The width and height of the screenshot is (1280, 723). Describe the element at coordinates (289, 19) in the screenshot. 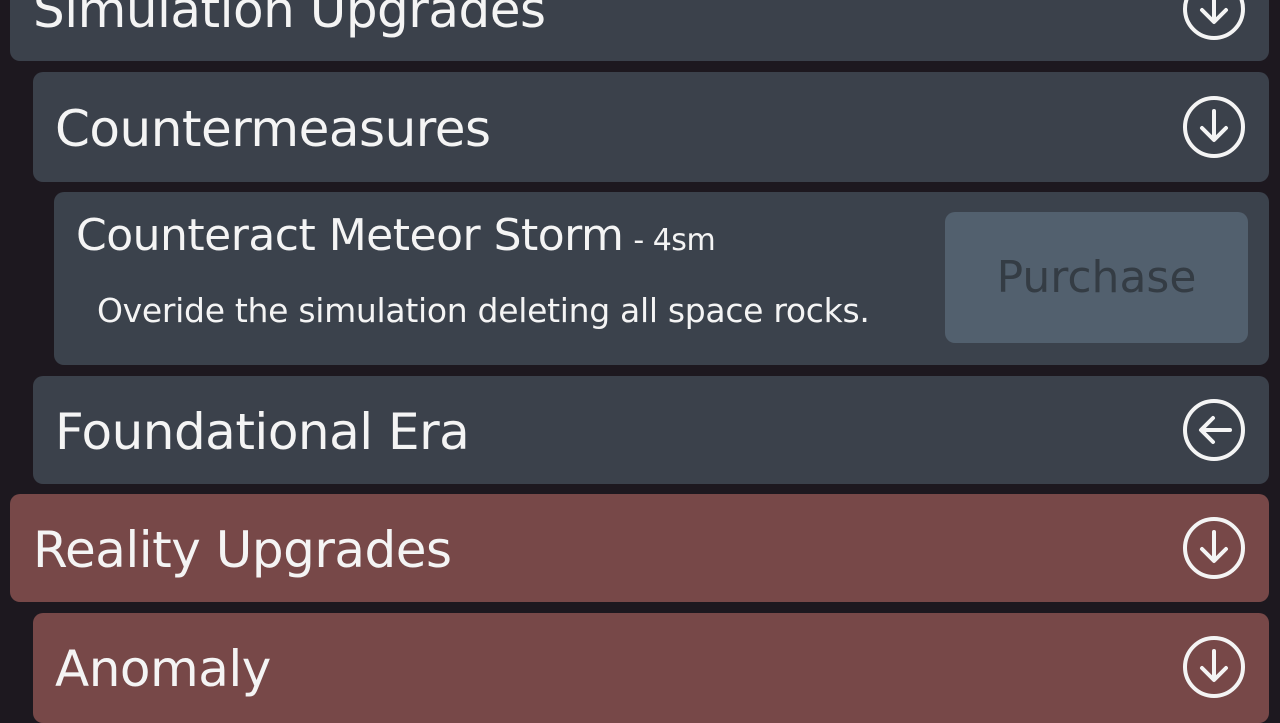

I see `section-title: Simulation Upgrades` at that location.